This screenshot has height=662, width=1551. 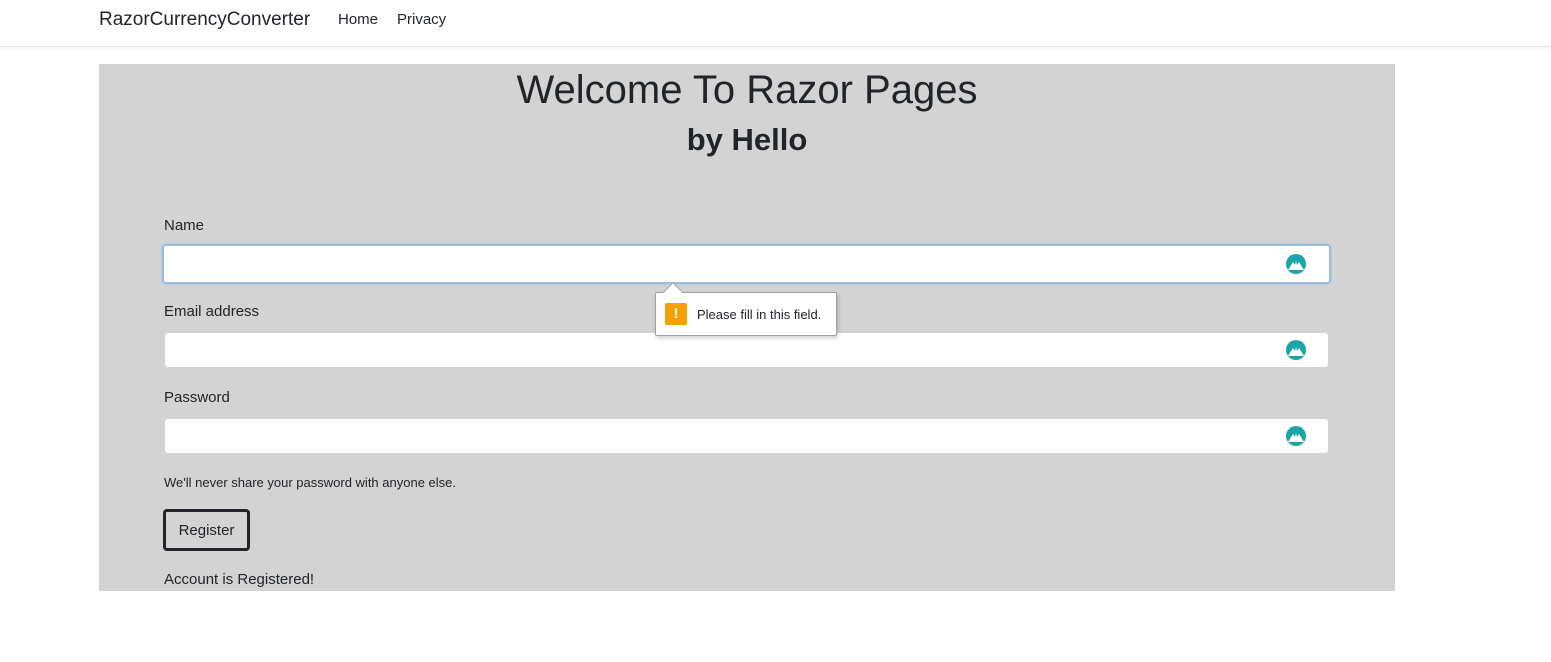 What do you see at coordinates (746, 264) in the screenshot?
I see `name-input` at bounding box center [746, 264].